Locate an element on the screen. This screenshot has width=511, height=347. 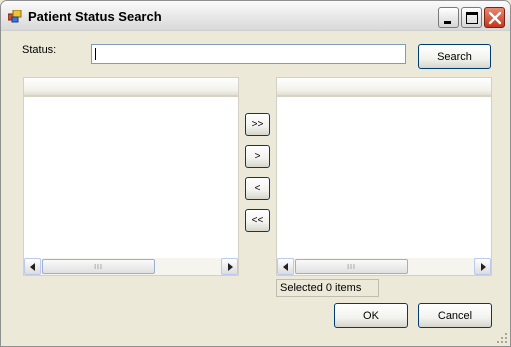
close-icon is located at coordinates (495, 18).